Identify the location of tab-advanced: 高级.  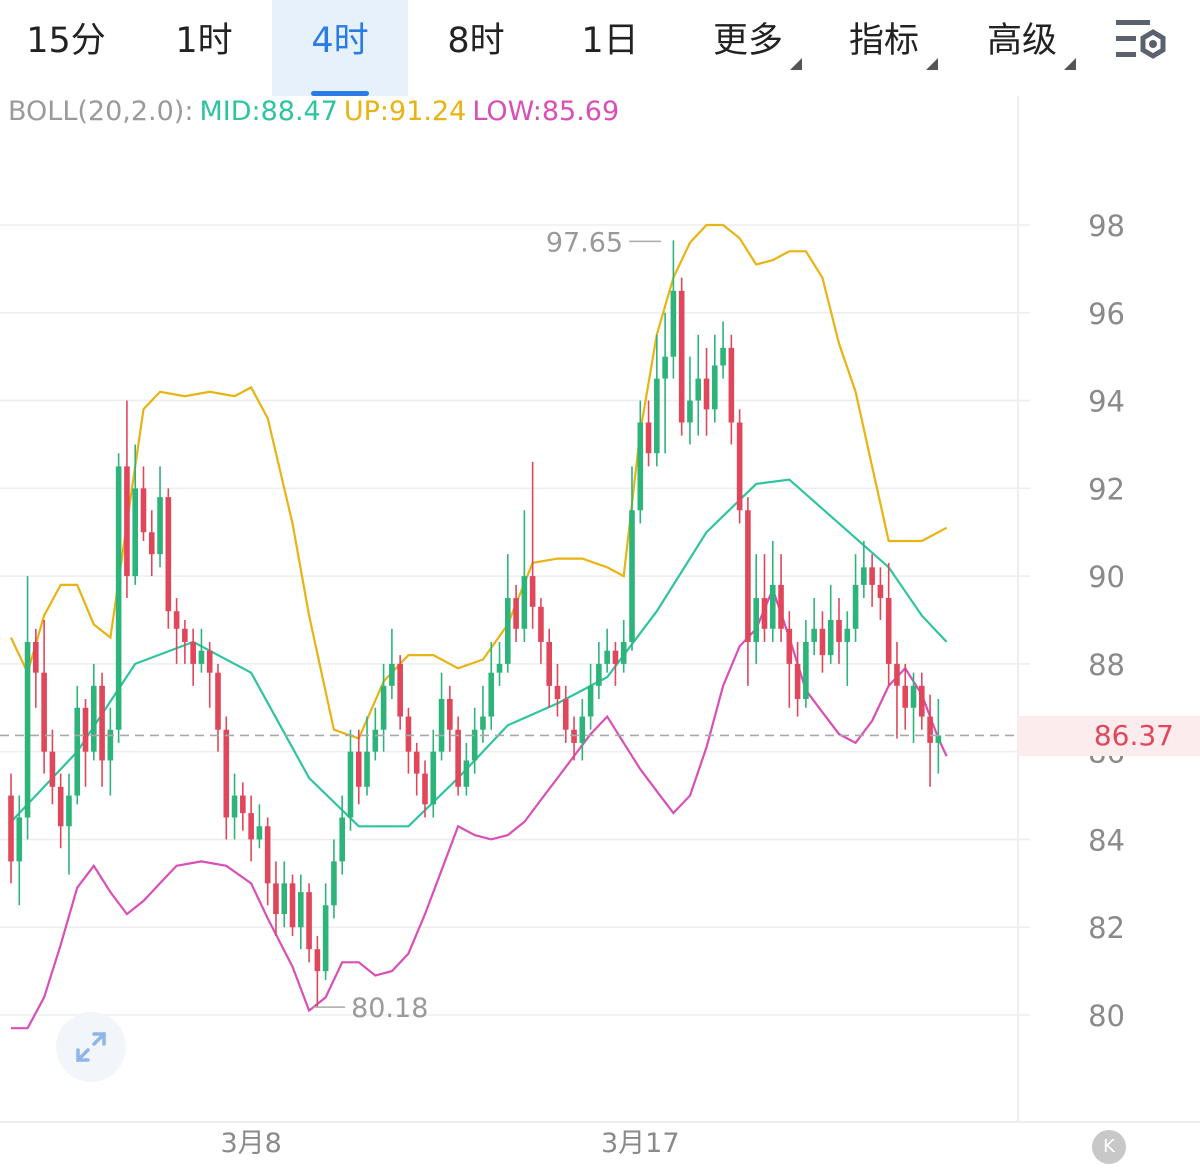
(1023, 48).